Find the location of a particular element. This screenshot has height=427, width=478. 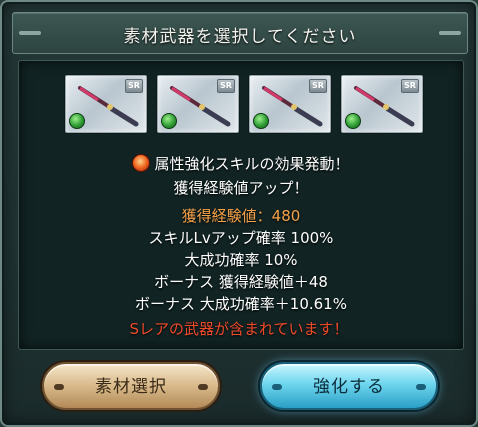

skill-lv-rate-stat: スキルLvアップ確率 100% is located at coordinates (241, 238).